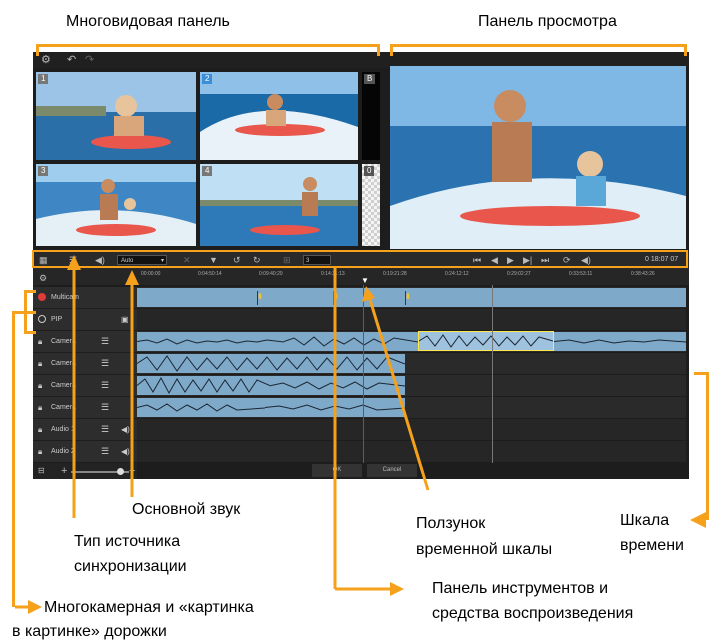  I want to click on callout-timeline-1: Шкала, so click(645, 520).